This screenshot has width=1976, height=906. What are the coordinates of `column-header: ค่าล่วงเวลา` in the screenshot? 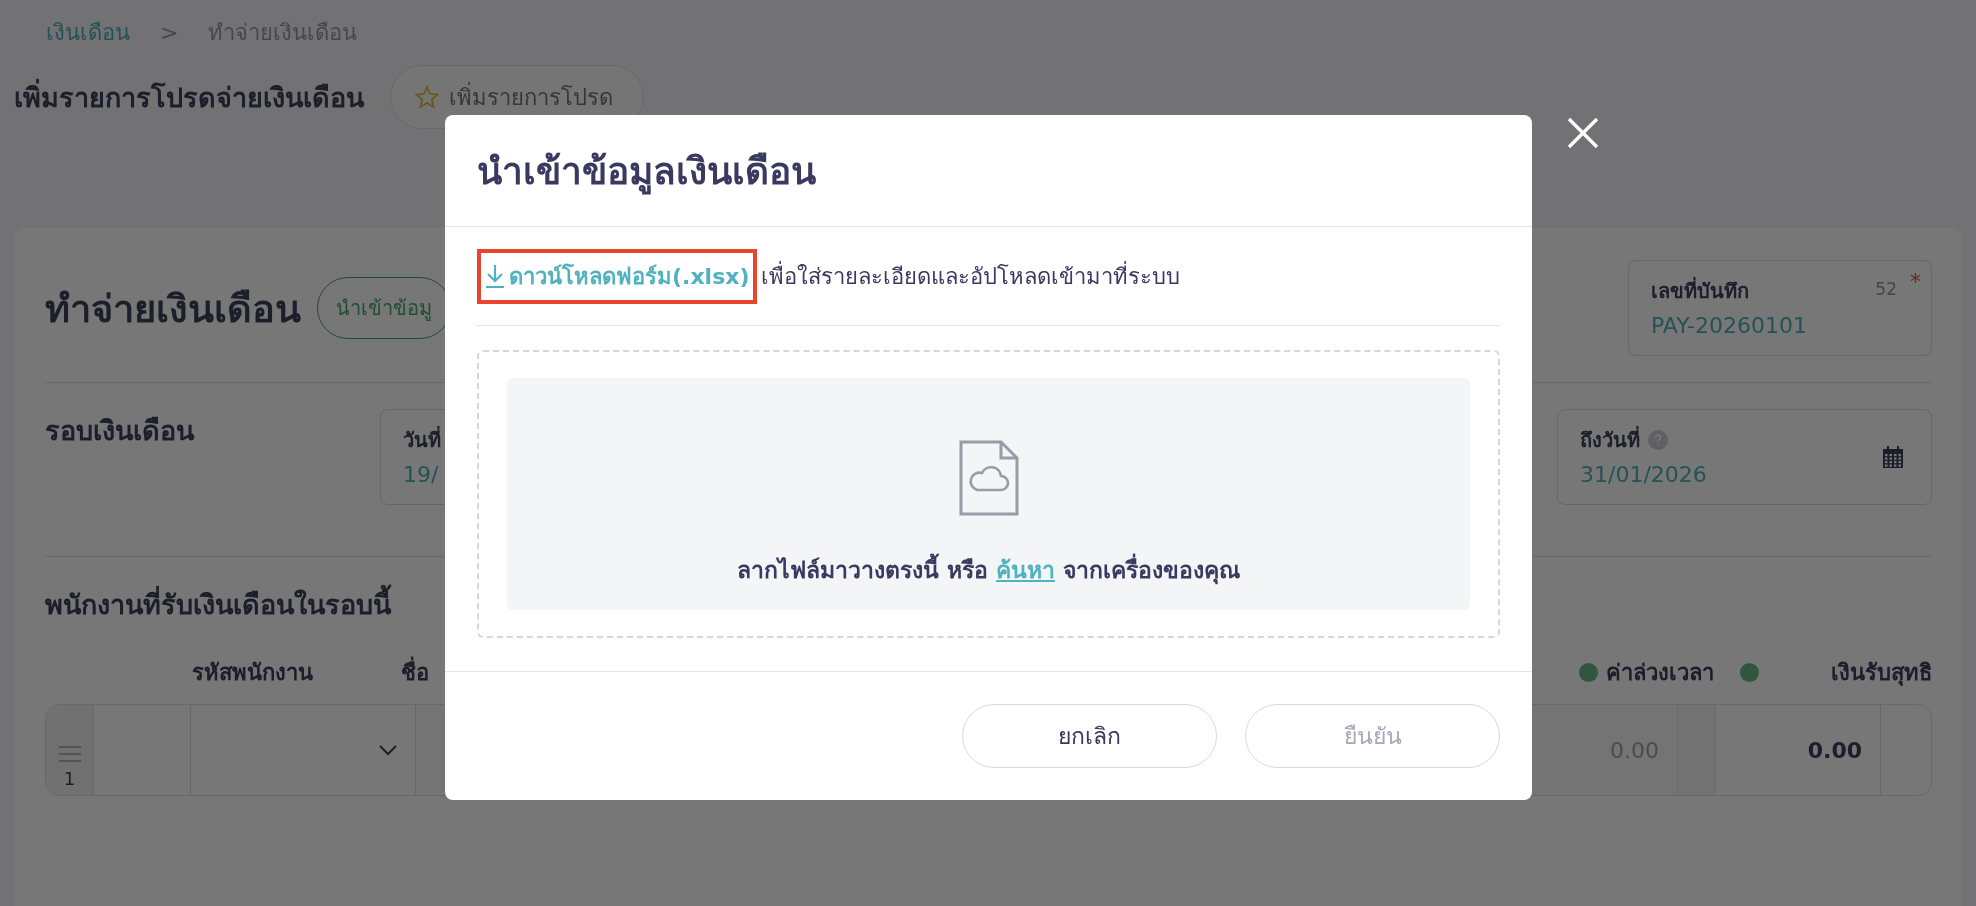 It's located at (1660, 672).